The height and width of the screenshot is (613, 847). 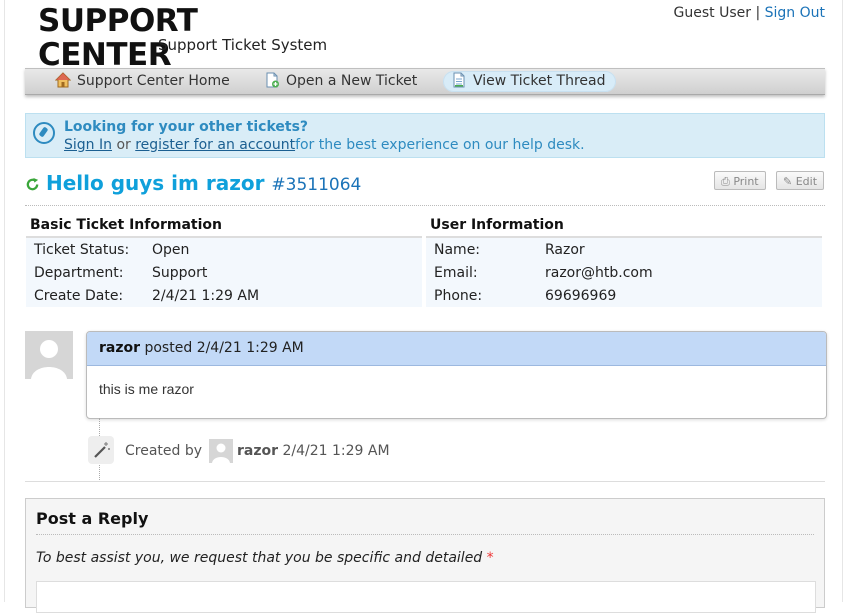 I want to click on table-row: Name: Razor, so click(x=624, y=249).